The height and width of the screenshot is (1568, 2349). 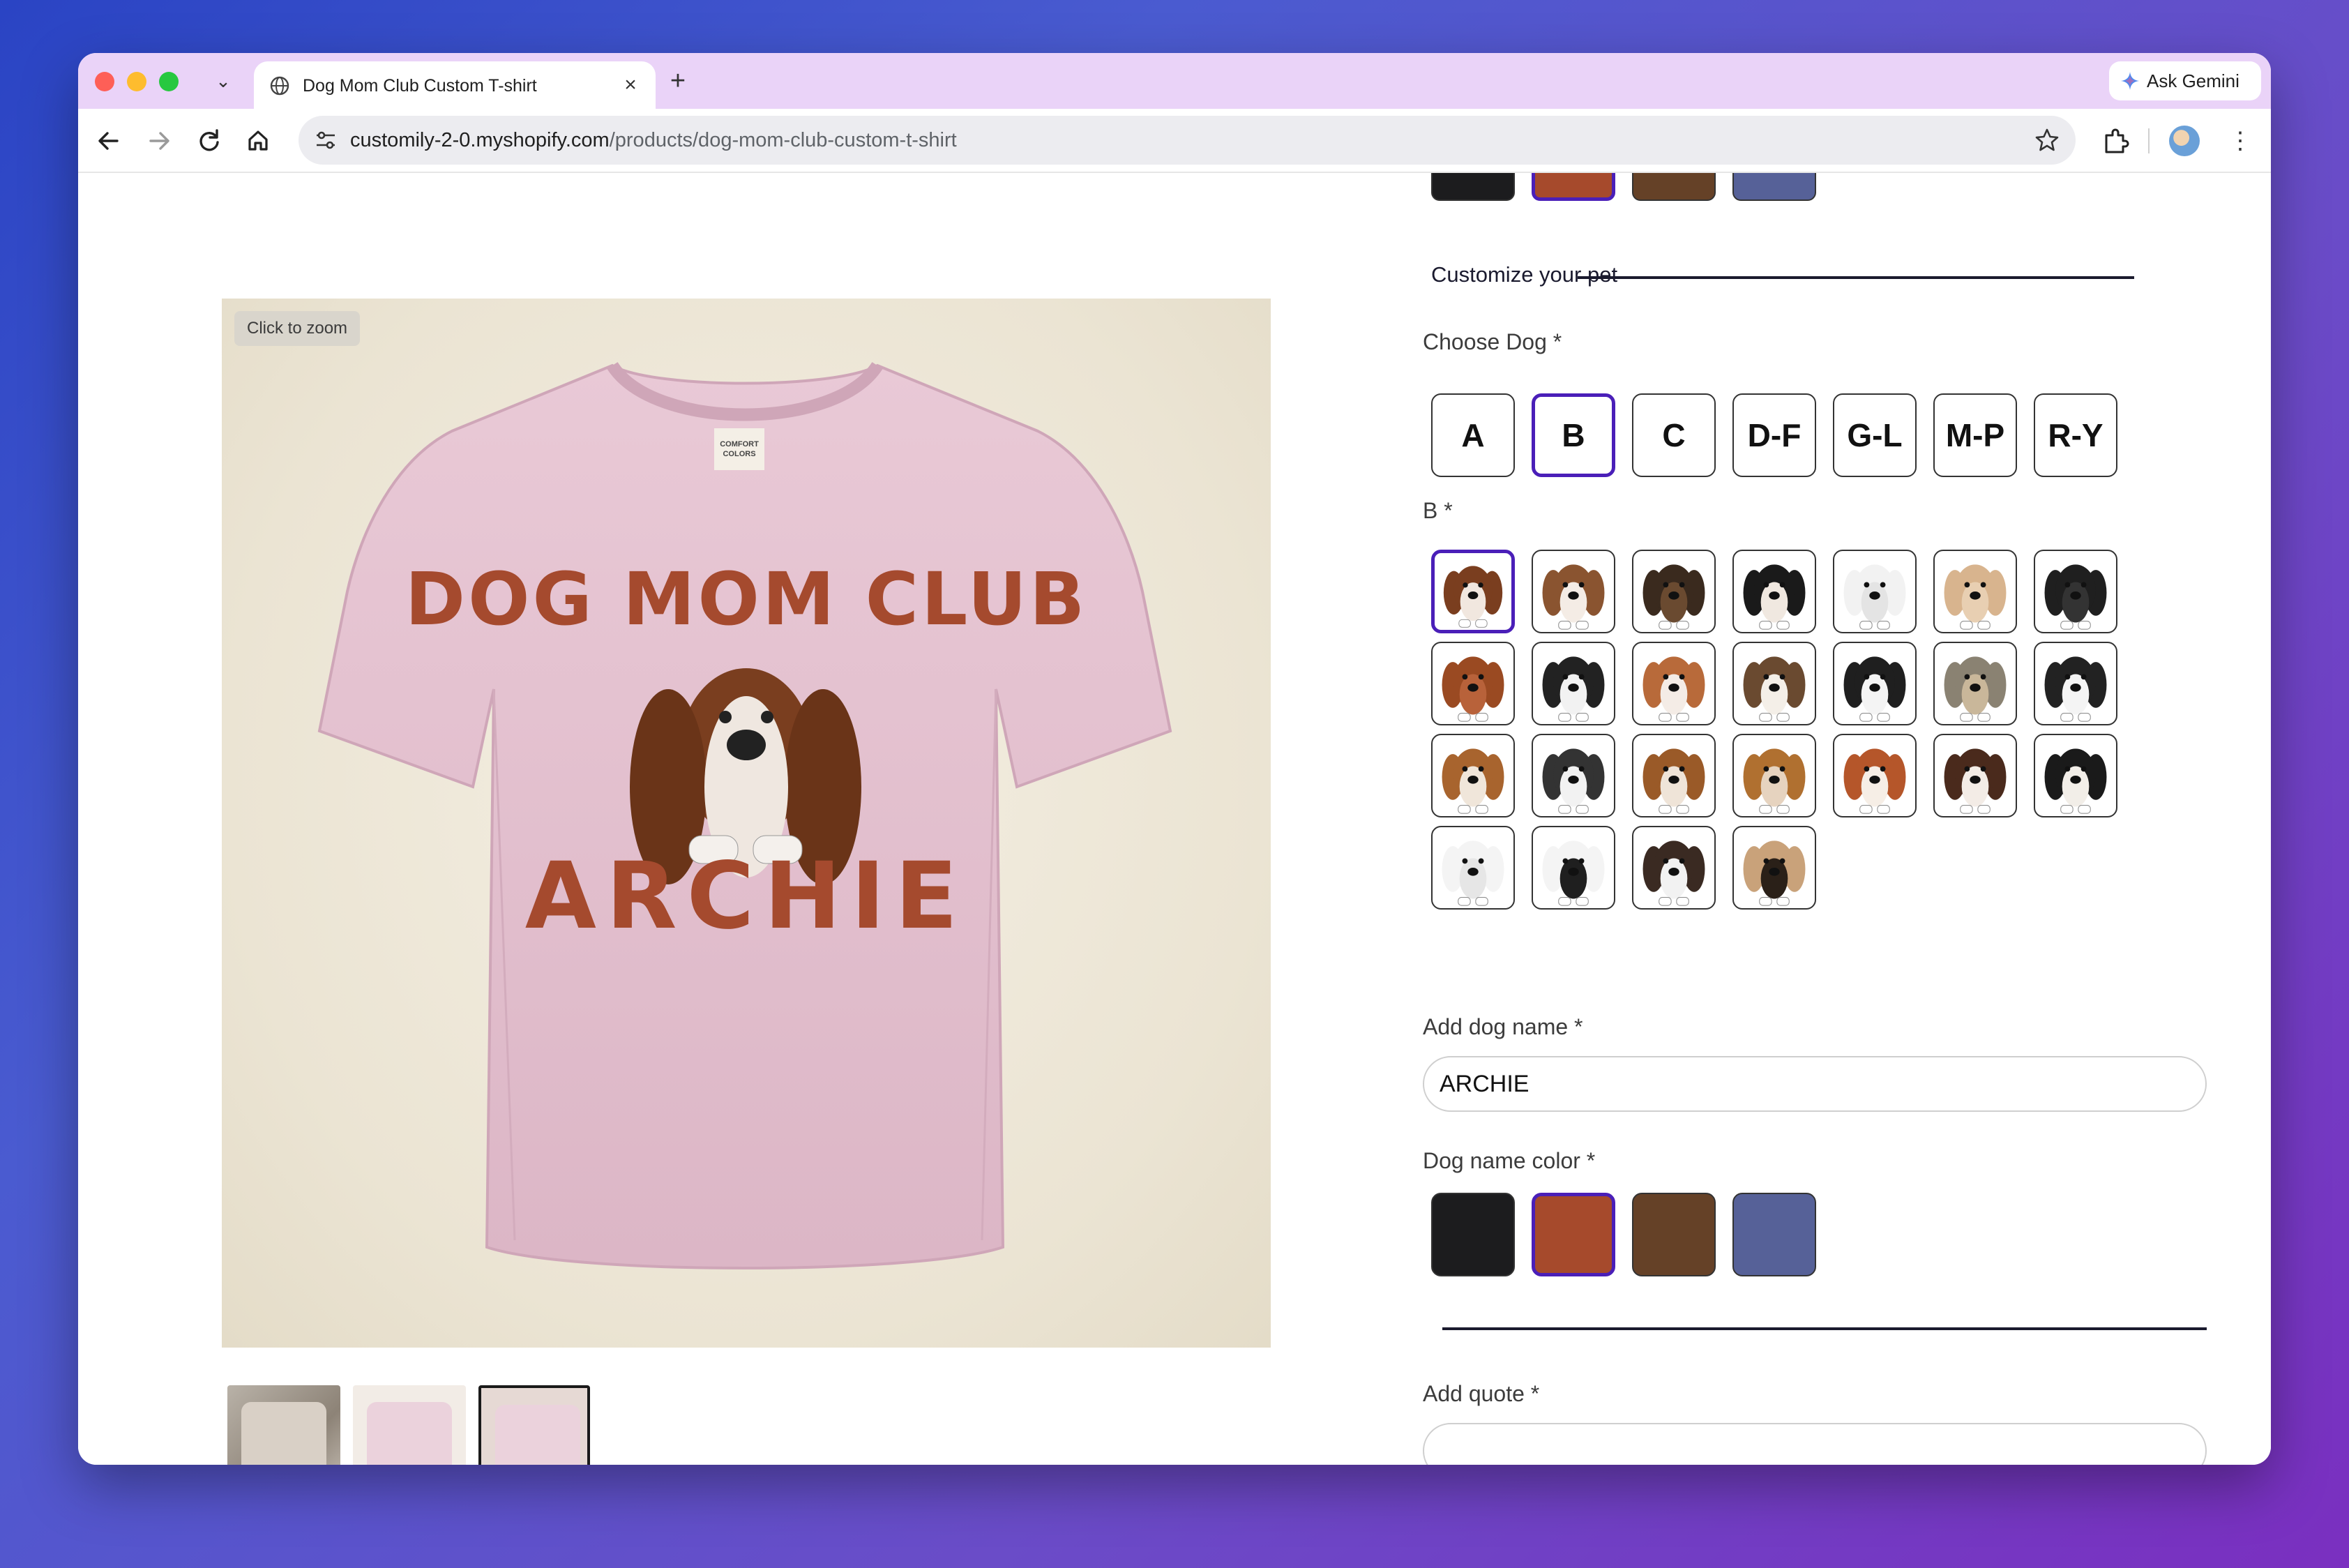 I want to click on ask-gemini-button: Ask Gemini, so click(x=2185, y=80).